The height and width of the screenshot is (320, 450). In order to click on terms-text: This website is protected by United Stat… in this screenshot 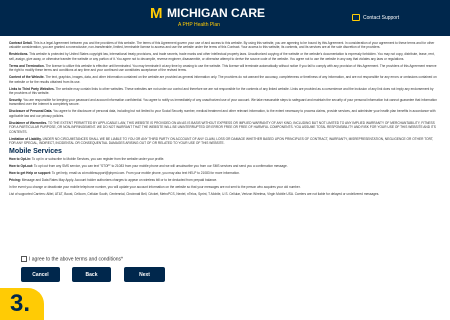, I will do `click(222, 56)`.